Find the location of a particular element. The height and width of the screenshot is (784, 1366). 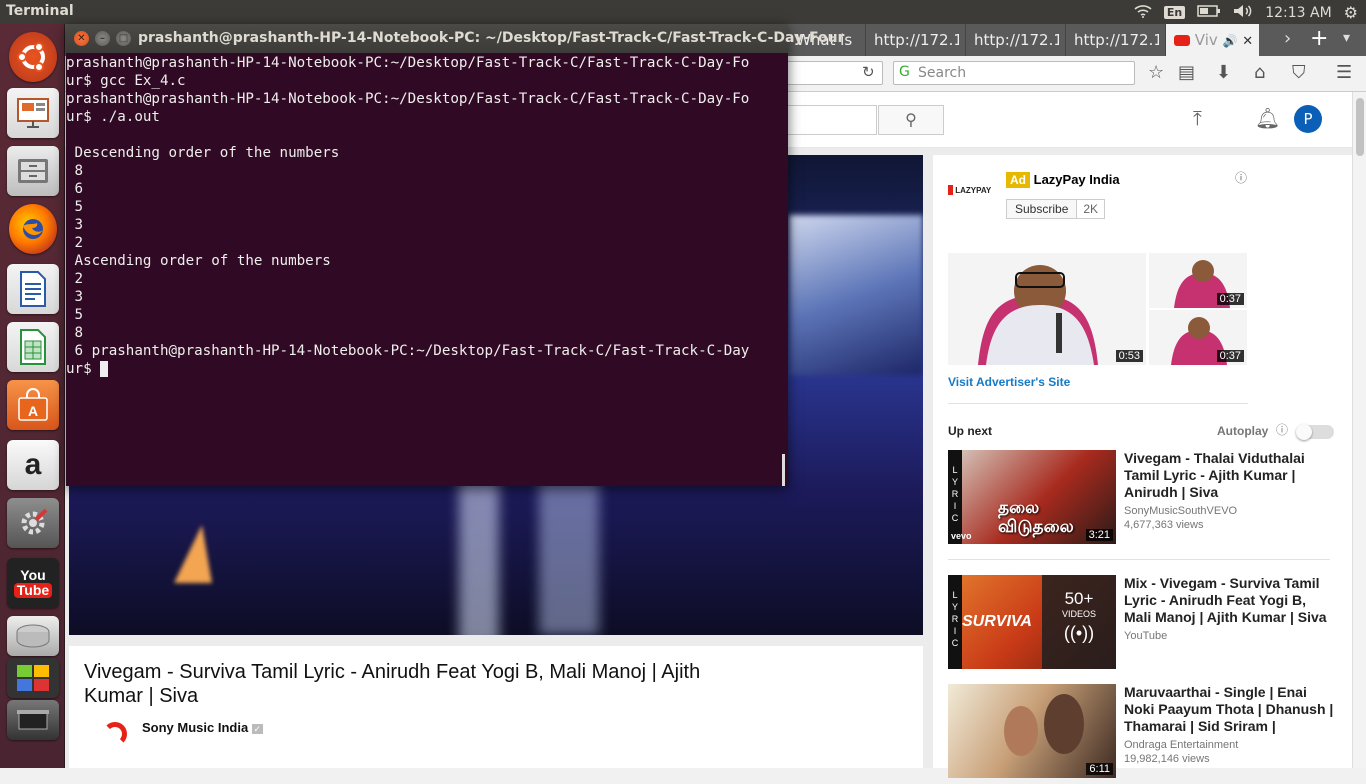

downloads-icon: ⬇ is located at coordinates (1223, 72).